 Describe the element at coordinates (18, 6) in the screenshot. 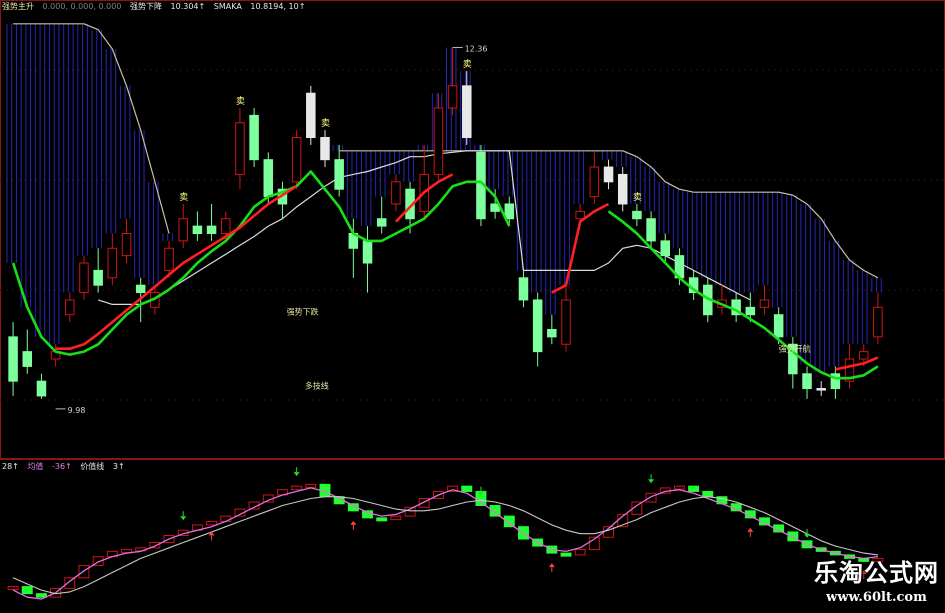

I see `legend-name-1: 强势主升` at that location.